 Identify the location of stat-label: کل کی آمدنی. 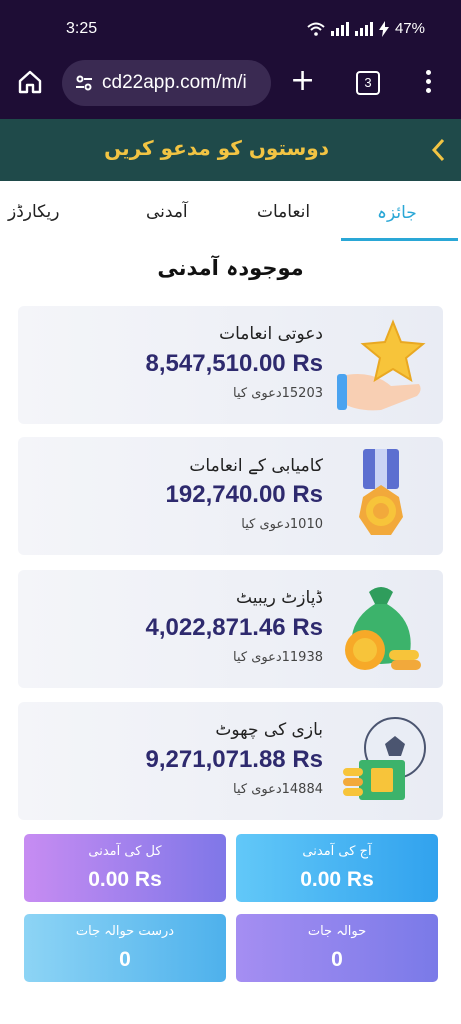
(125, 851).